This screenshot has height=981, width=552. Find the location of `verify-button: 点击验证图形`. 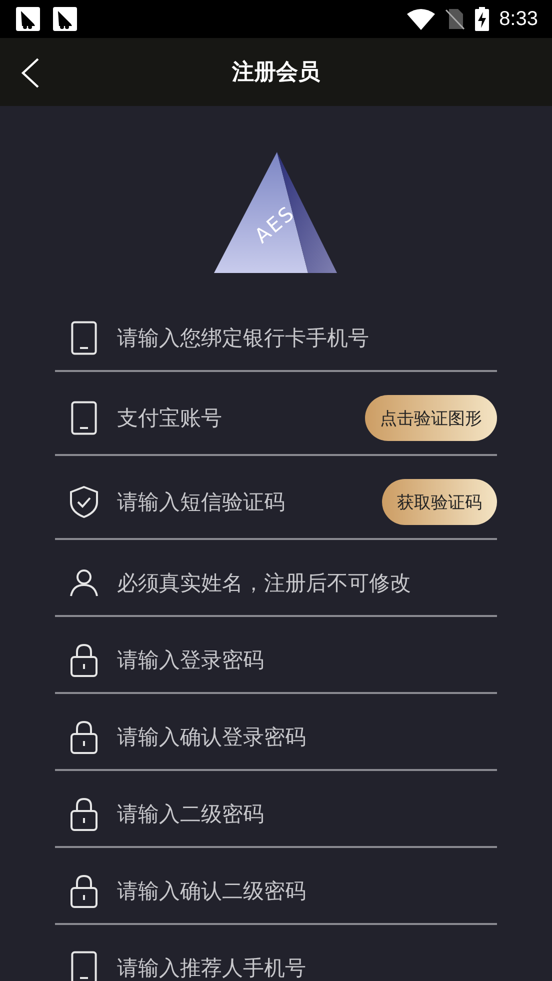

verify-button: 点击验证图形 is located at coordinates (431, 418).